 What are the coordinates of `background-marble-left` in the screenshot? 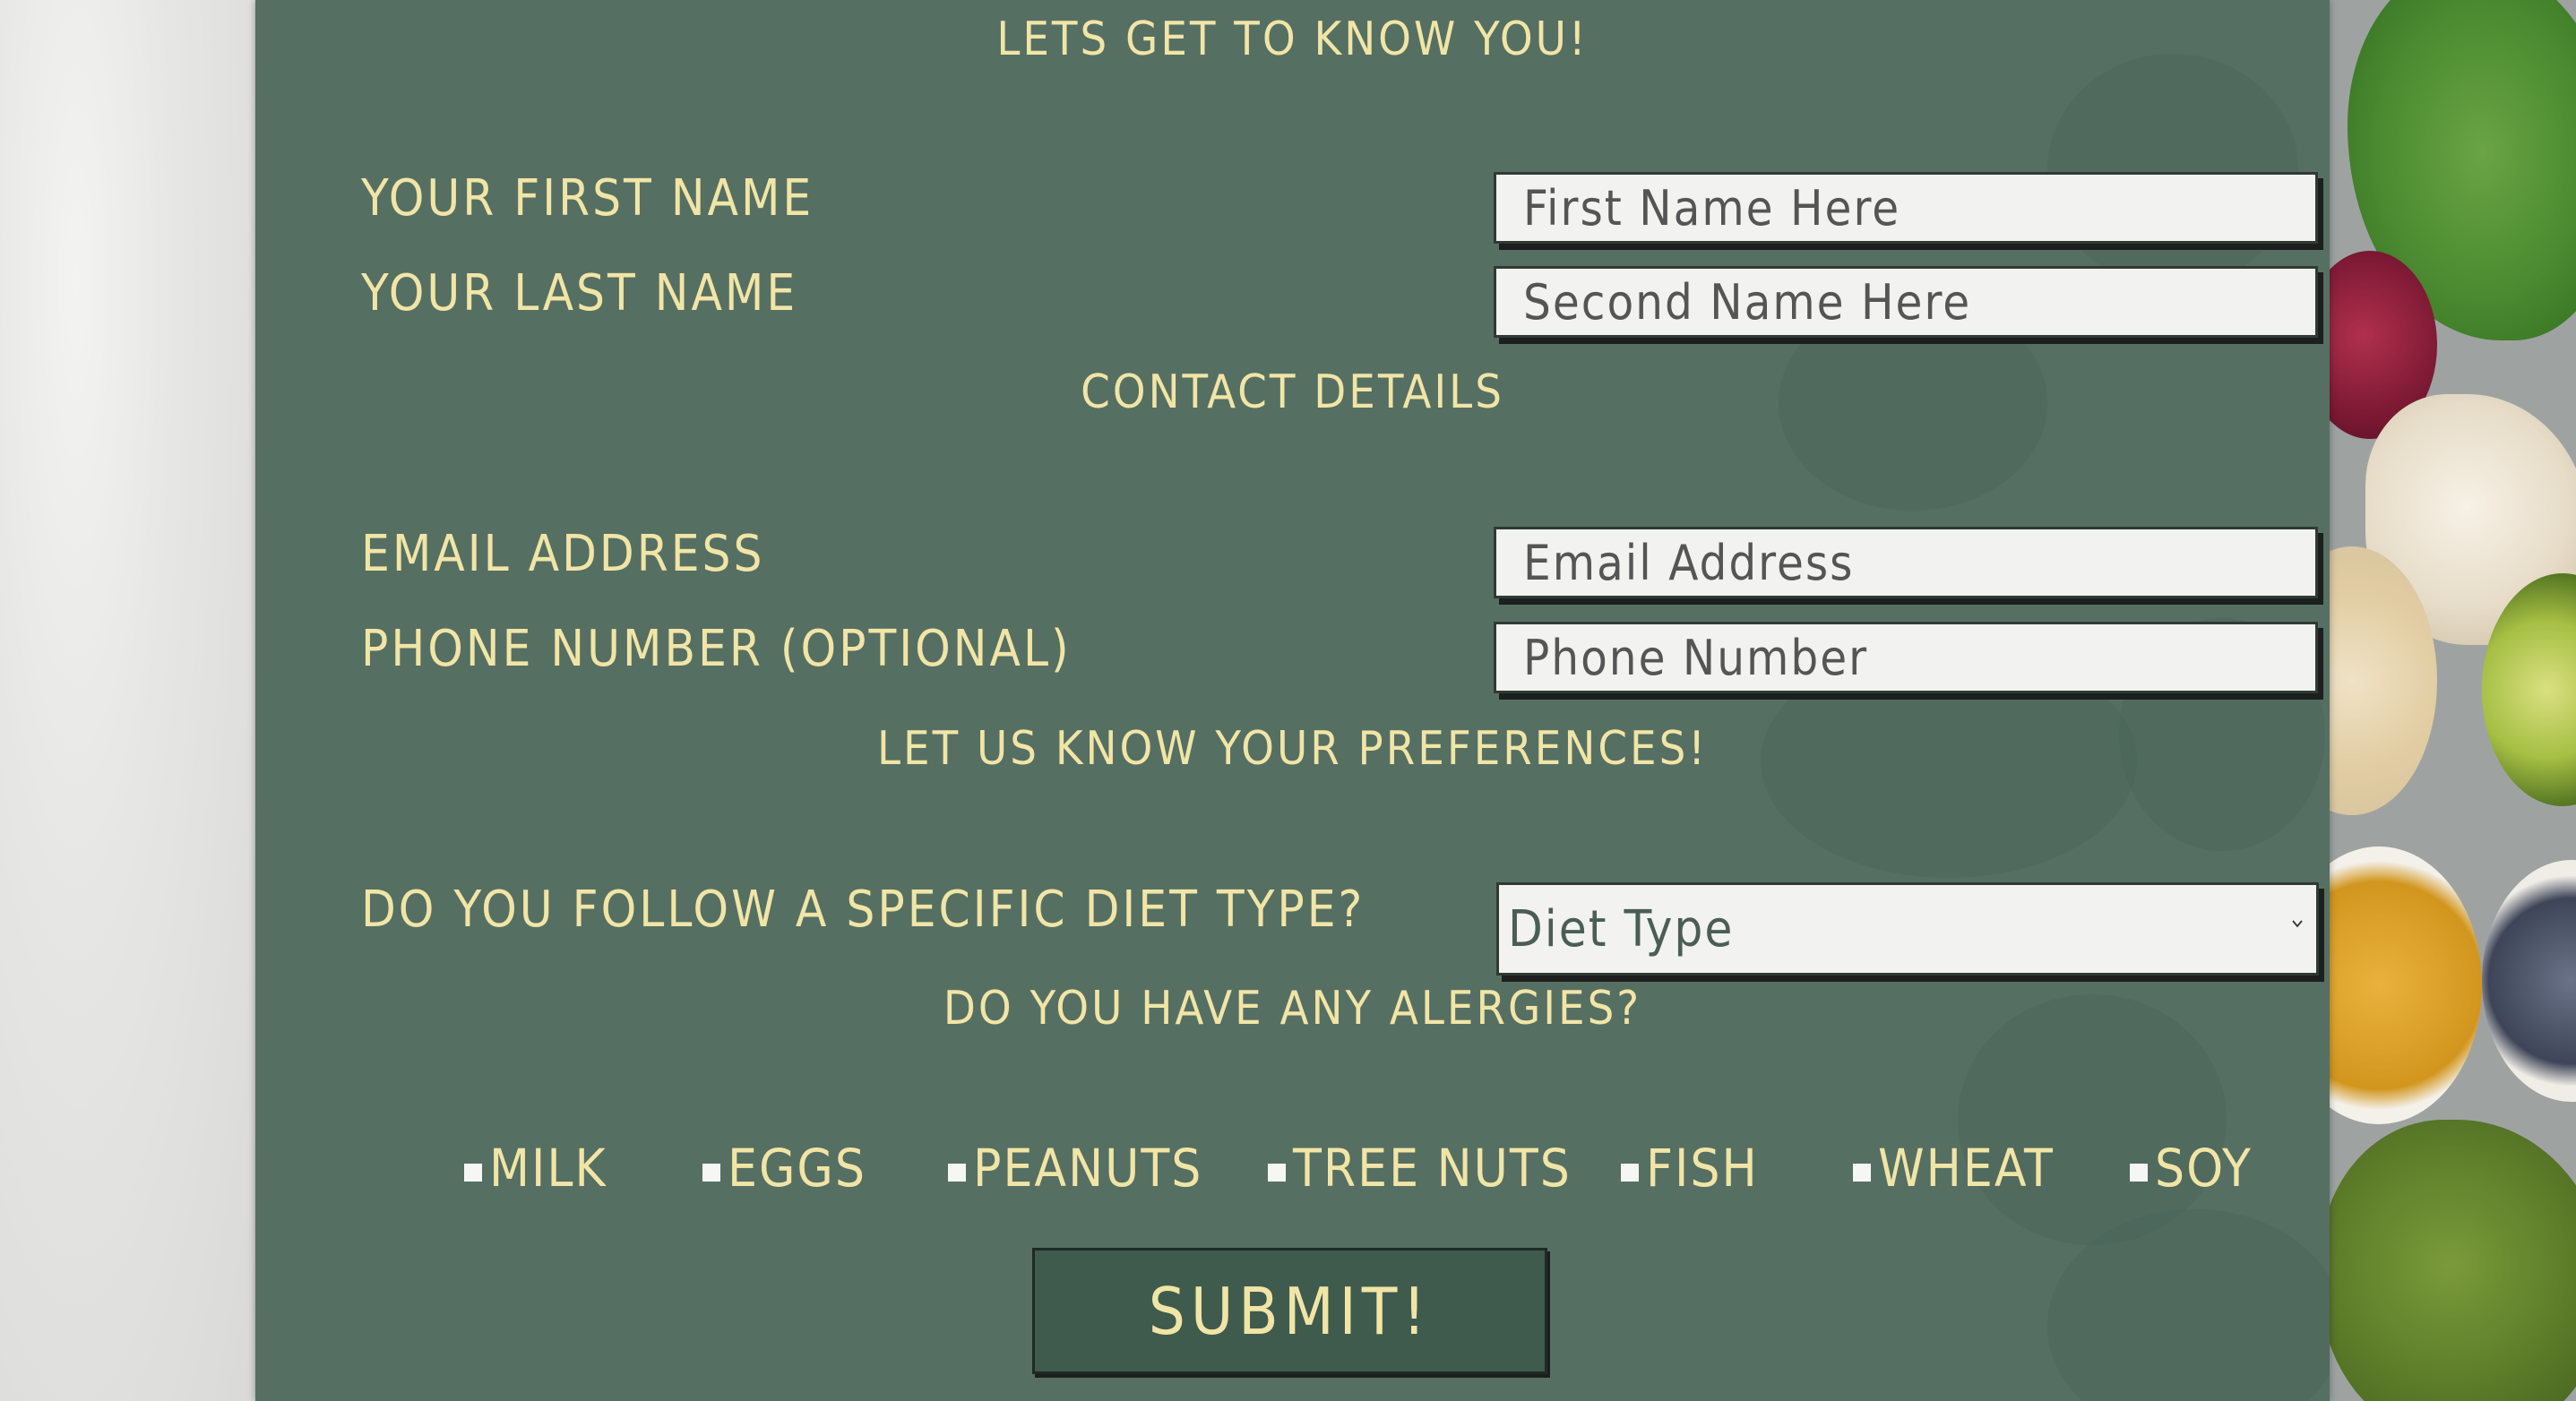 It's located at (127, 700).